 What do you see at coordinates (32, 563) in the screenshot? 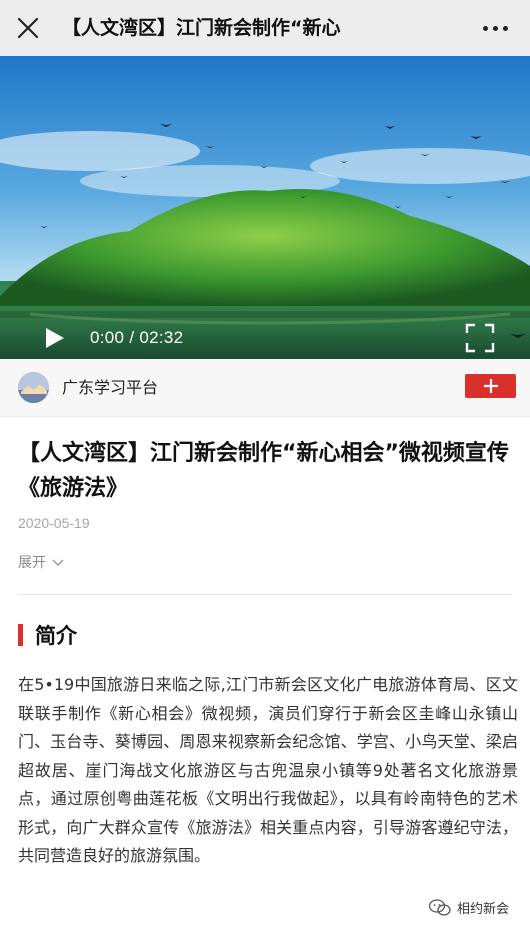
I see `expand-label: 展开` at bounding box center [32, 563].